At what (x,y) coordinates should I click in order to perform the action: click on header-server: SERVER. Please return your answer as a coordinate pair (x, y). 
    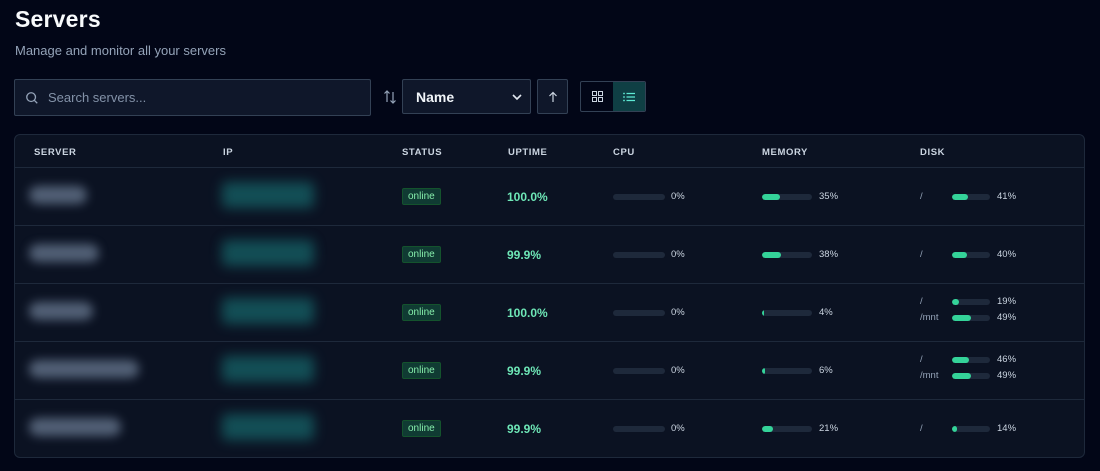
    Looking at the image, I should click on (55, 152).